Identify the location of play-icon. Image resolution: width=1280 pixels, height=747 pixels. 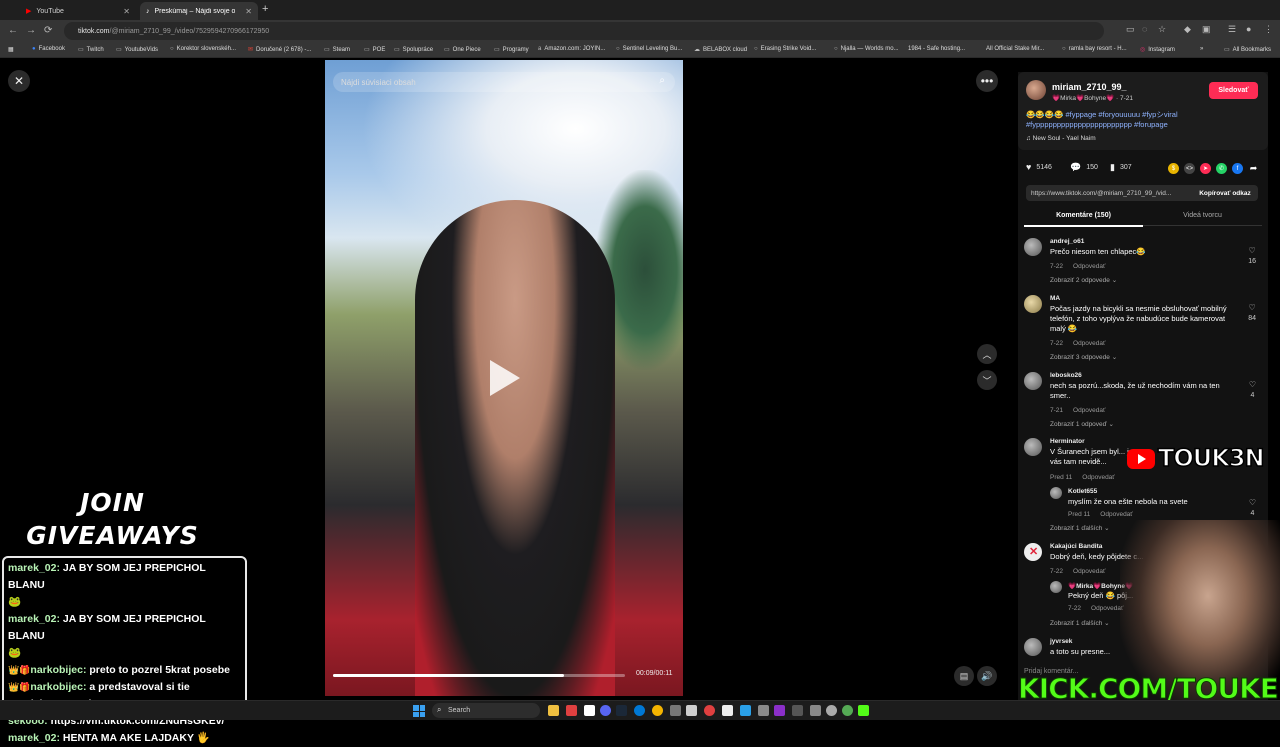
(505, 378).